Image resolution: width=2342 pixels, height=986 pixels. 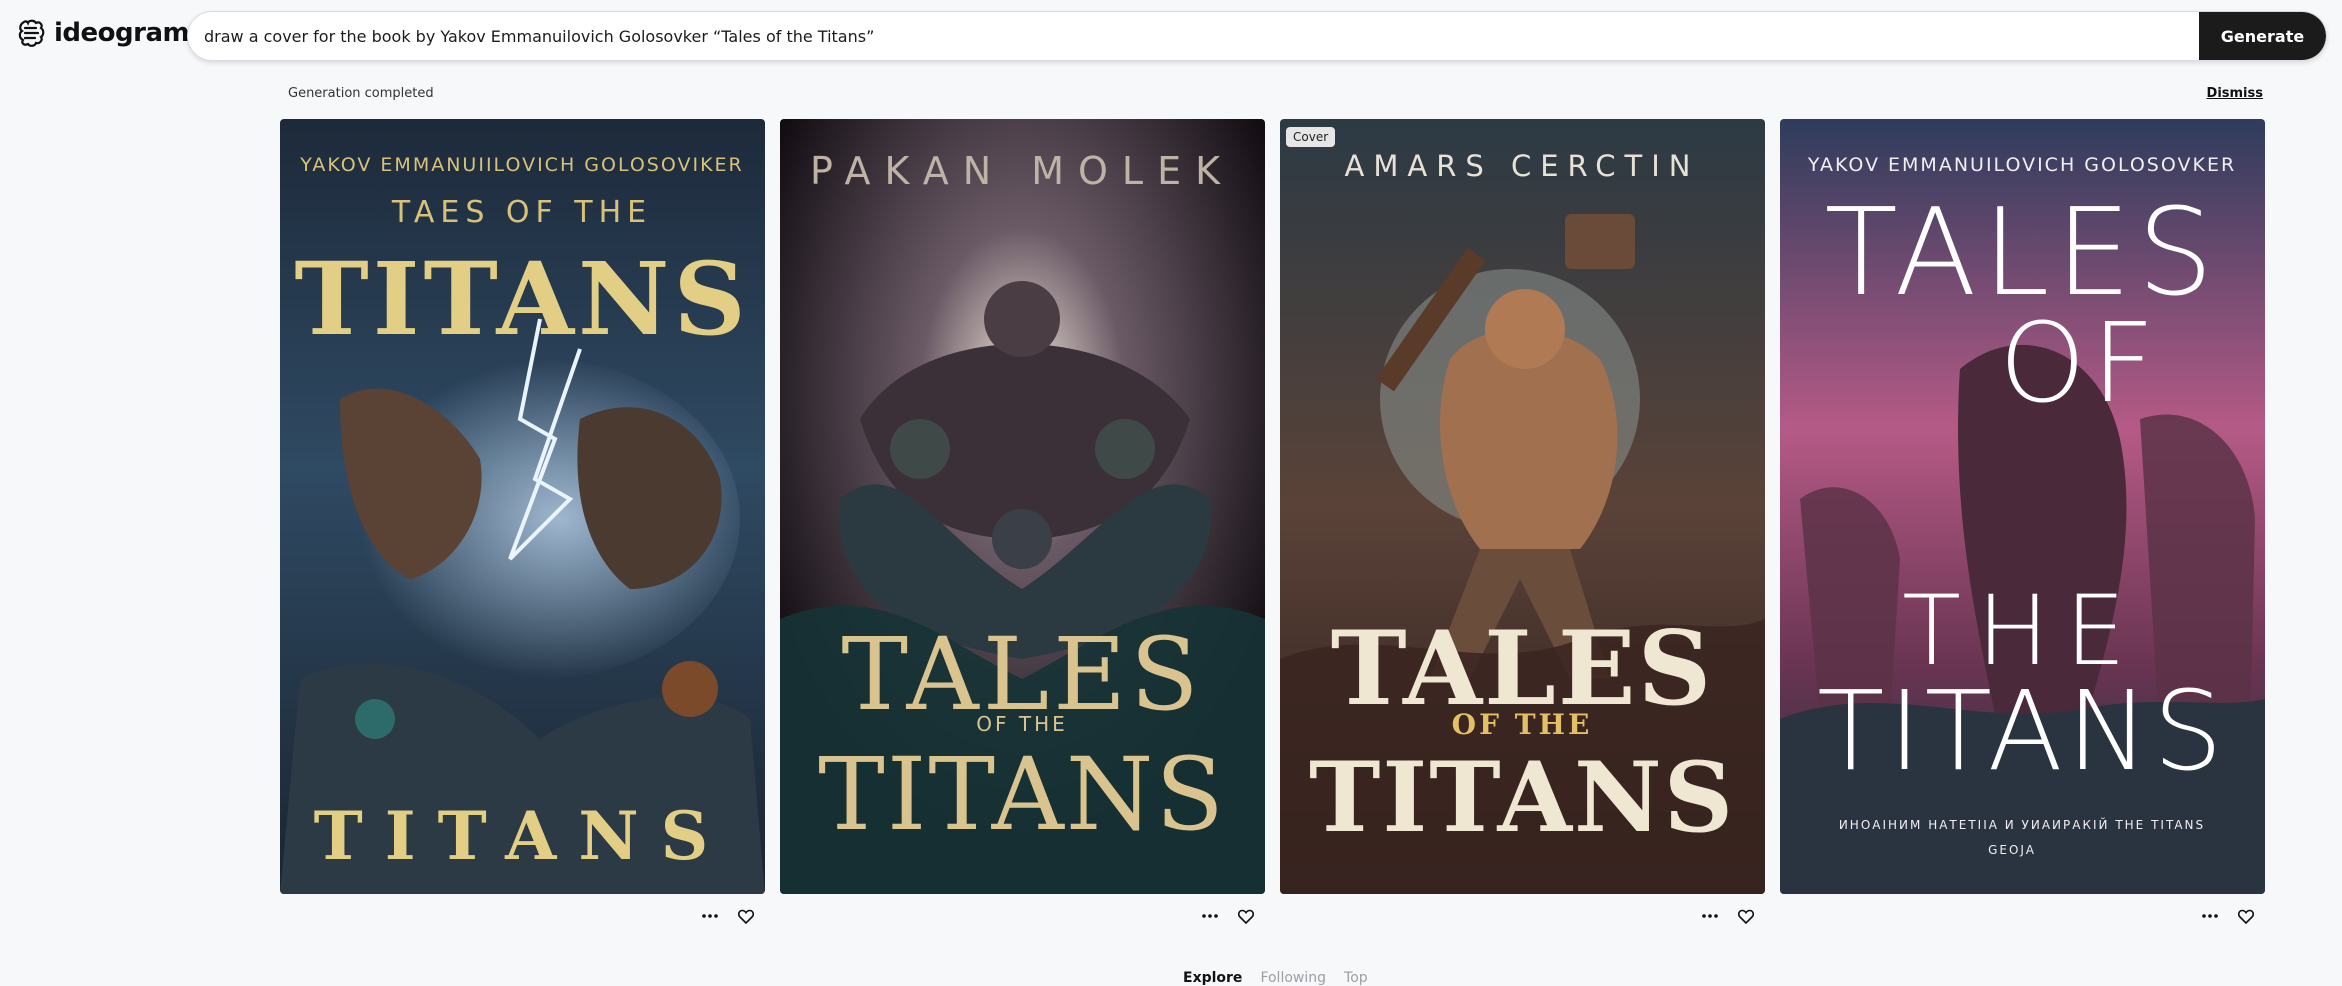 I want to click on cover-author-text: YAKOV EMMANUILOVICH GOLOSOVKER, so click(x=2021, y=165).